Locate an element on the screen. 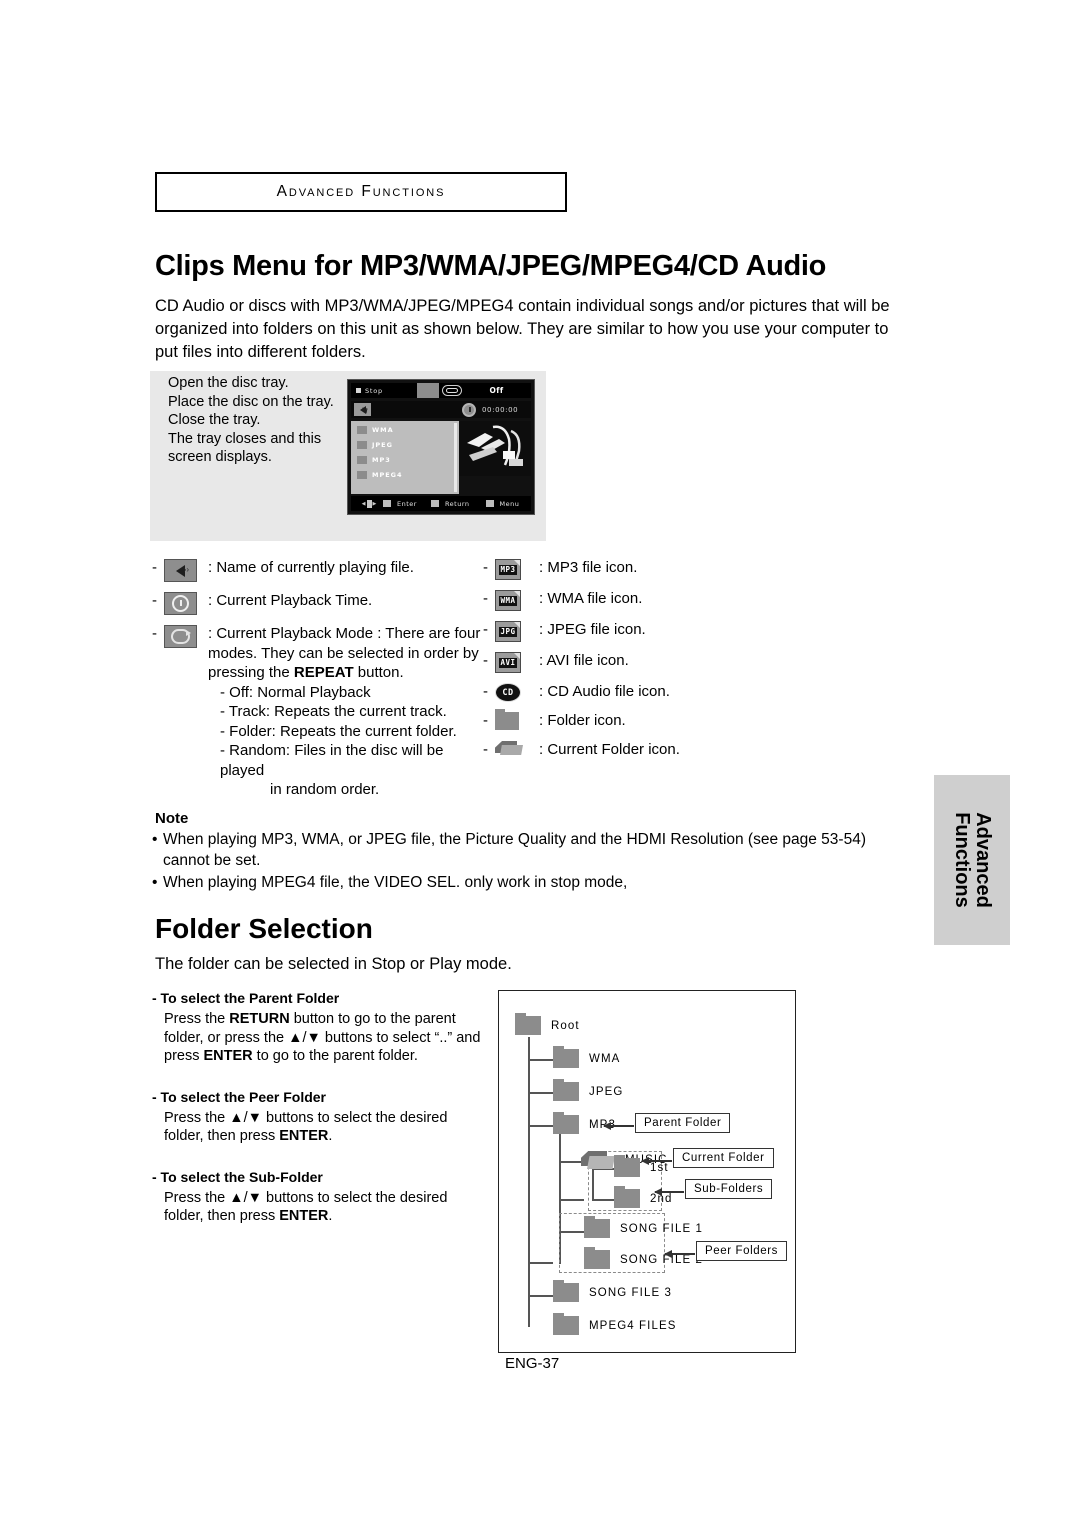 Image resolution: width=1080 pixels, height=1528 pixels. osd-file-list-item-label: MPEG4 is located at coordinates (387, 474).